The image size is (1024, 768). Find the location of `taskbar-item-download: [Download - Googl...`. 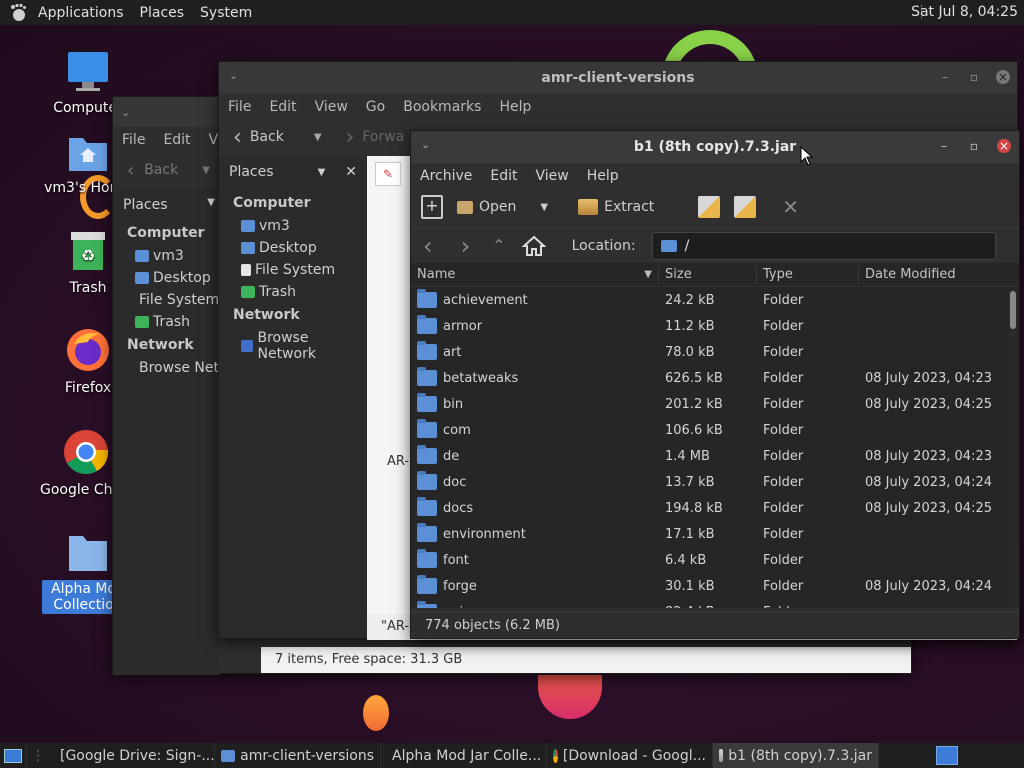

taskbar-item-download: [Download - Googl... is located at coordinates (630, 755).